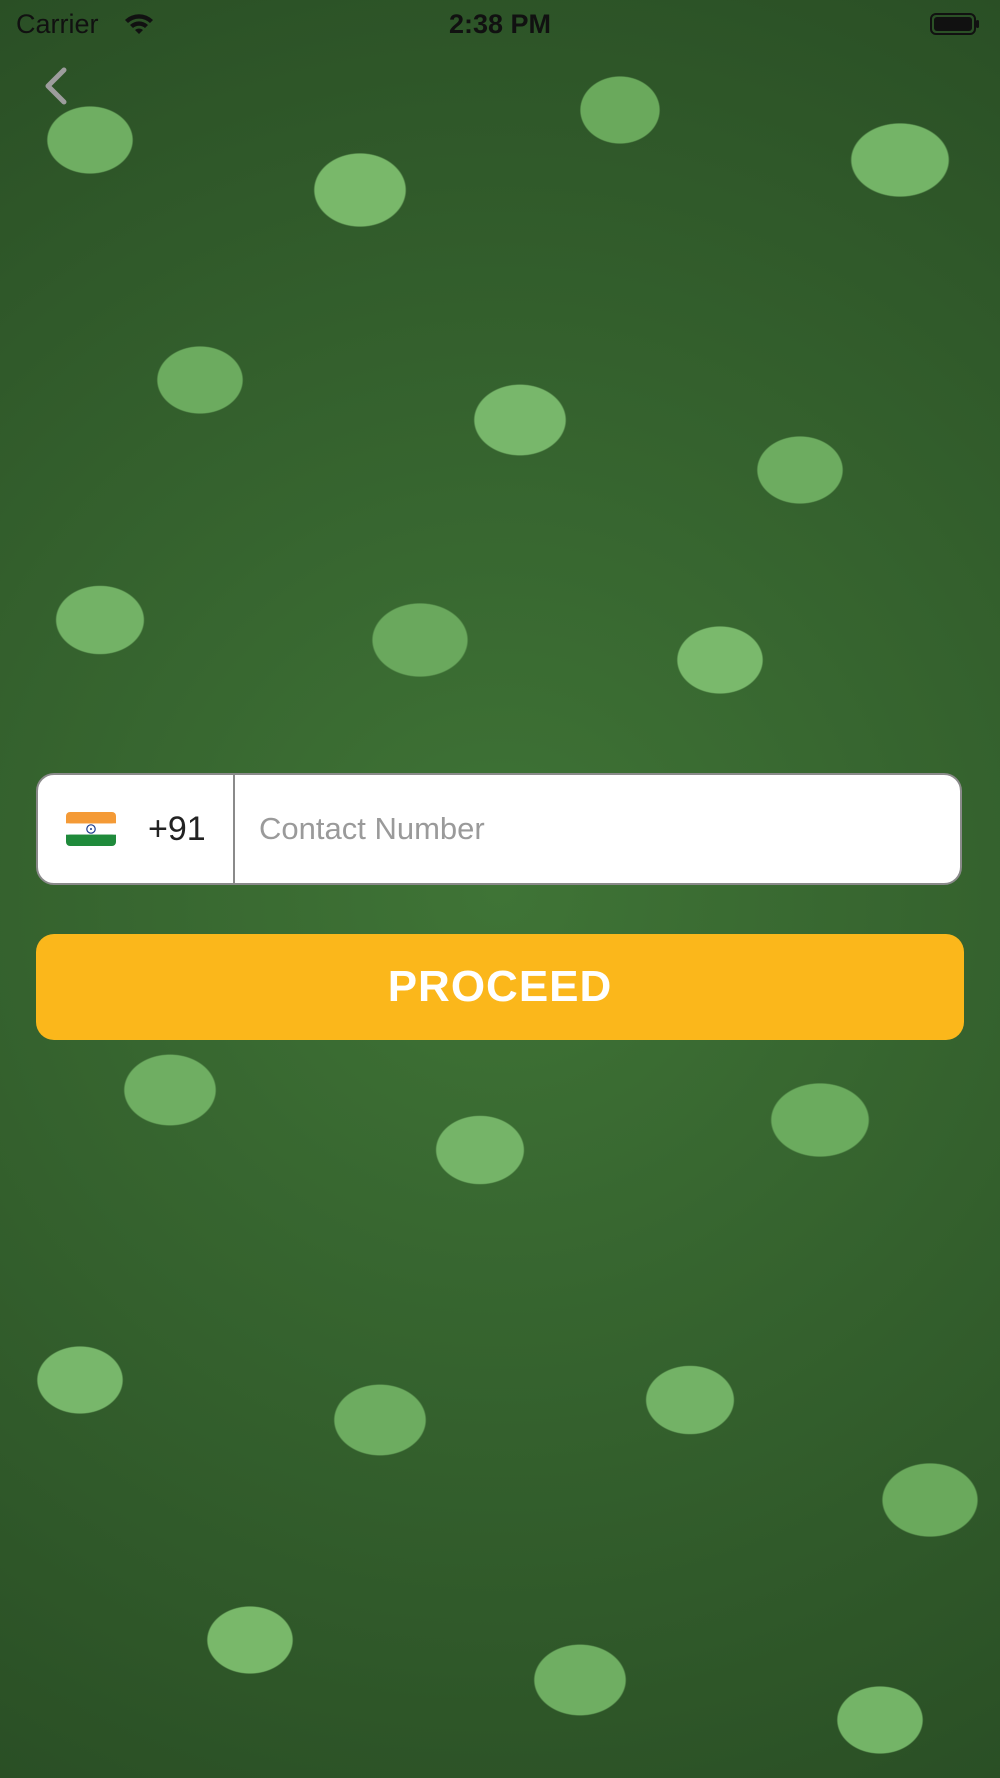 Image resolution: width=1000 pixels, height=1778 pixels. What do you see at coordinates (954, 24) in the screenshot?
I see `battery-icon` at bounding box center [954, 24].